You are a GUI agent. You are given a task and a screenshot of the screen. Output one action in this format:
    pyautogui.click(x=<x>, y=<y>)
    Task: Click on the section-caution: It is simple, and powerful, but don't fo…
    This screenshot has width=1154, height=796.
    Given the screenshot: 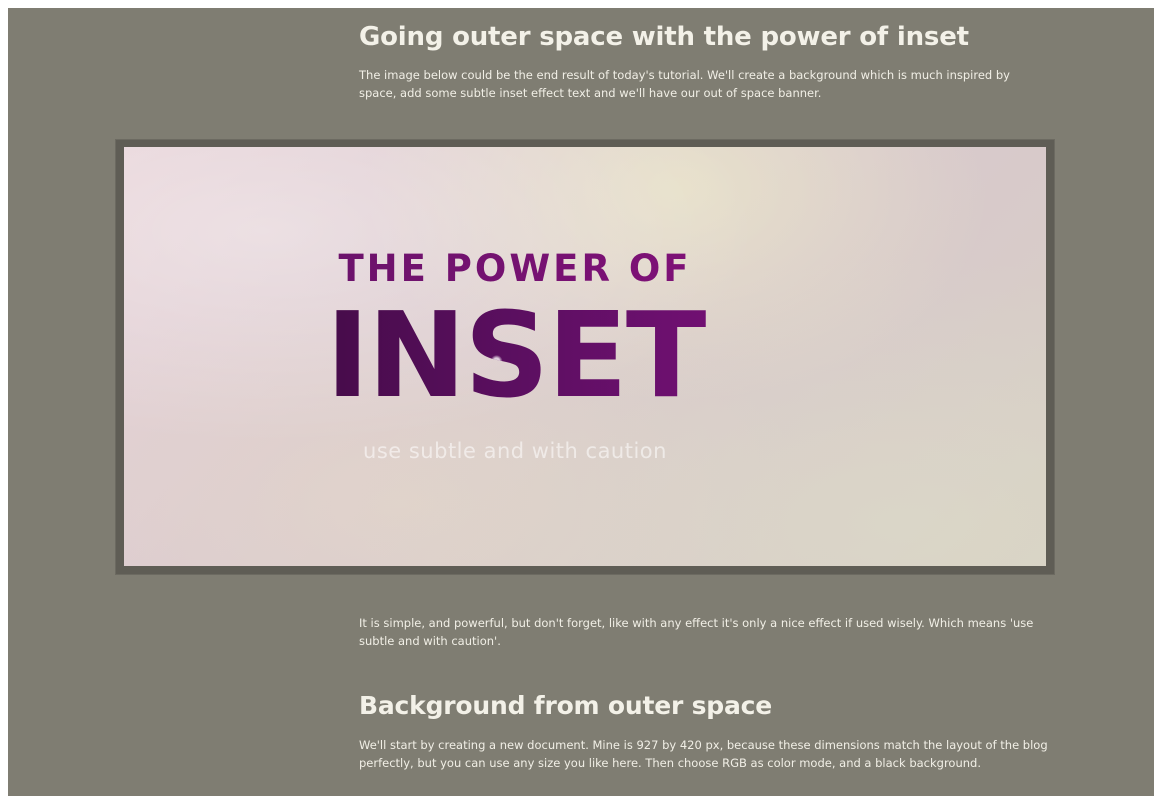 What is the action you would take?
    pyautogui.click(x=704, y=632)
    